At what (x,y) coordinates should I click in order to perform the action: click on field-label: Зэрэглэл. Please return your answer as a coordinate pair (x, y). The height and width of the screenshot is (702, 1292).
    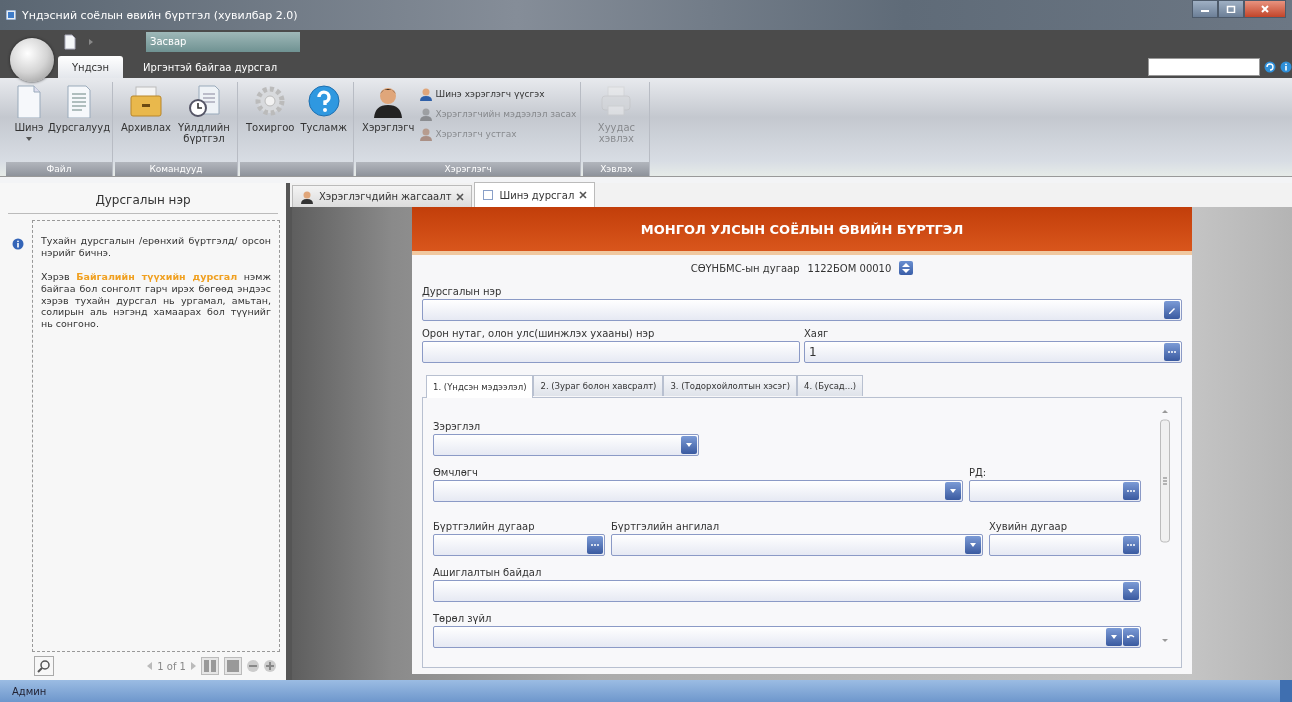
    Looking at the image, I should click on (457, 427).